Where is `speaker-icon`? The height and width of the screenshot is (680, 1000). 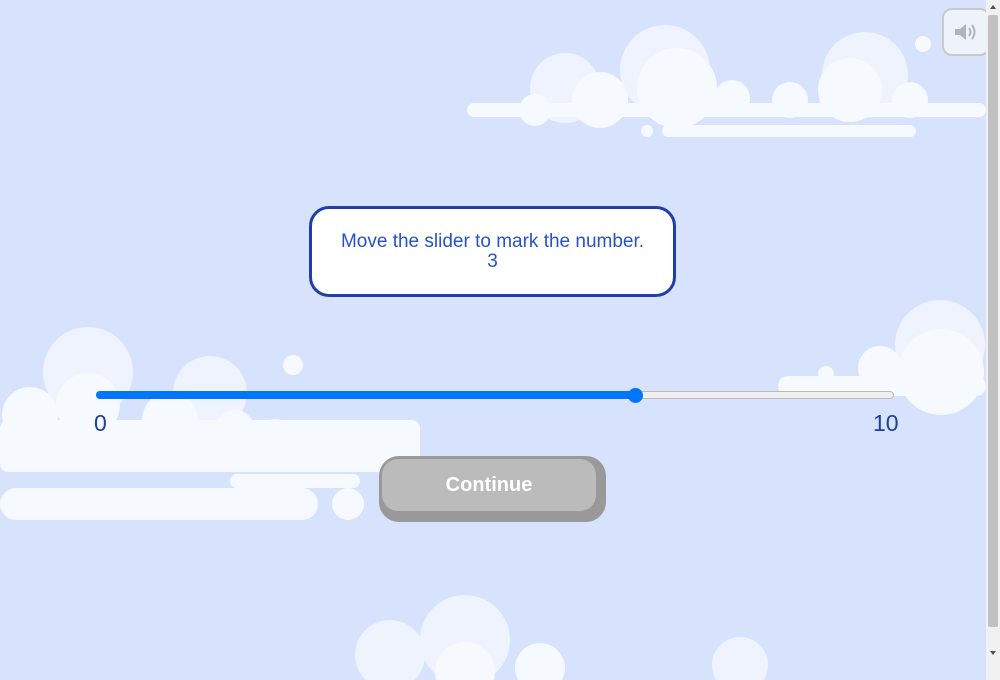 speaker-icon is located at coordinates (965, 32).